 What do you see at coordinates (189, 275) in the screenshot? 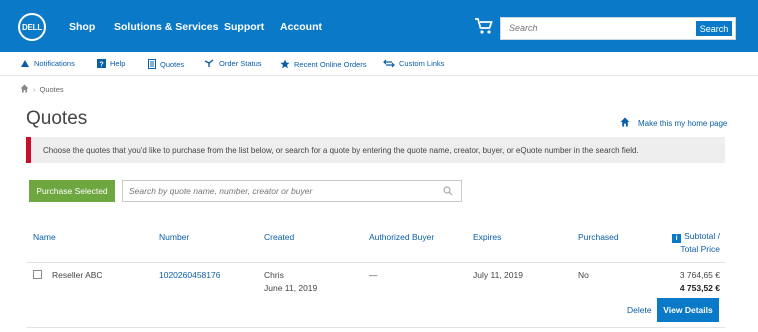
I see `quote-number-link: 1020260458176` at bounding box center [189, 275].